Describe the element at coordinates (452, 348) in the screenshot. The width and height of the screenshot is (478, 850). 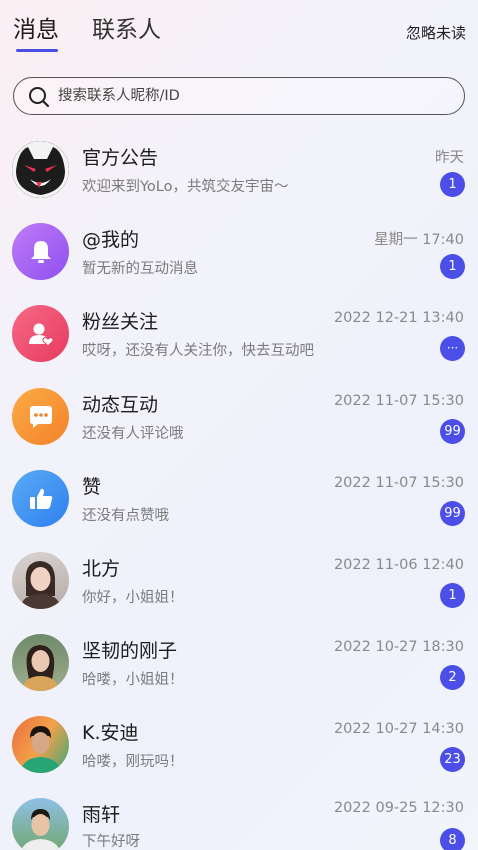
I see `unread-badge: ···` at that location.